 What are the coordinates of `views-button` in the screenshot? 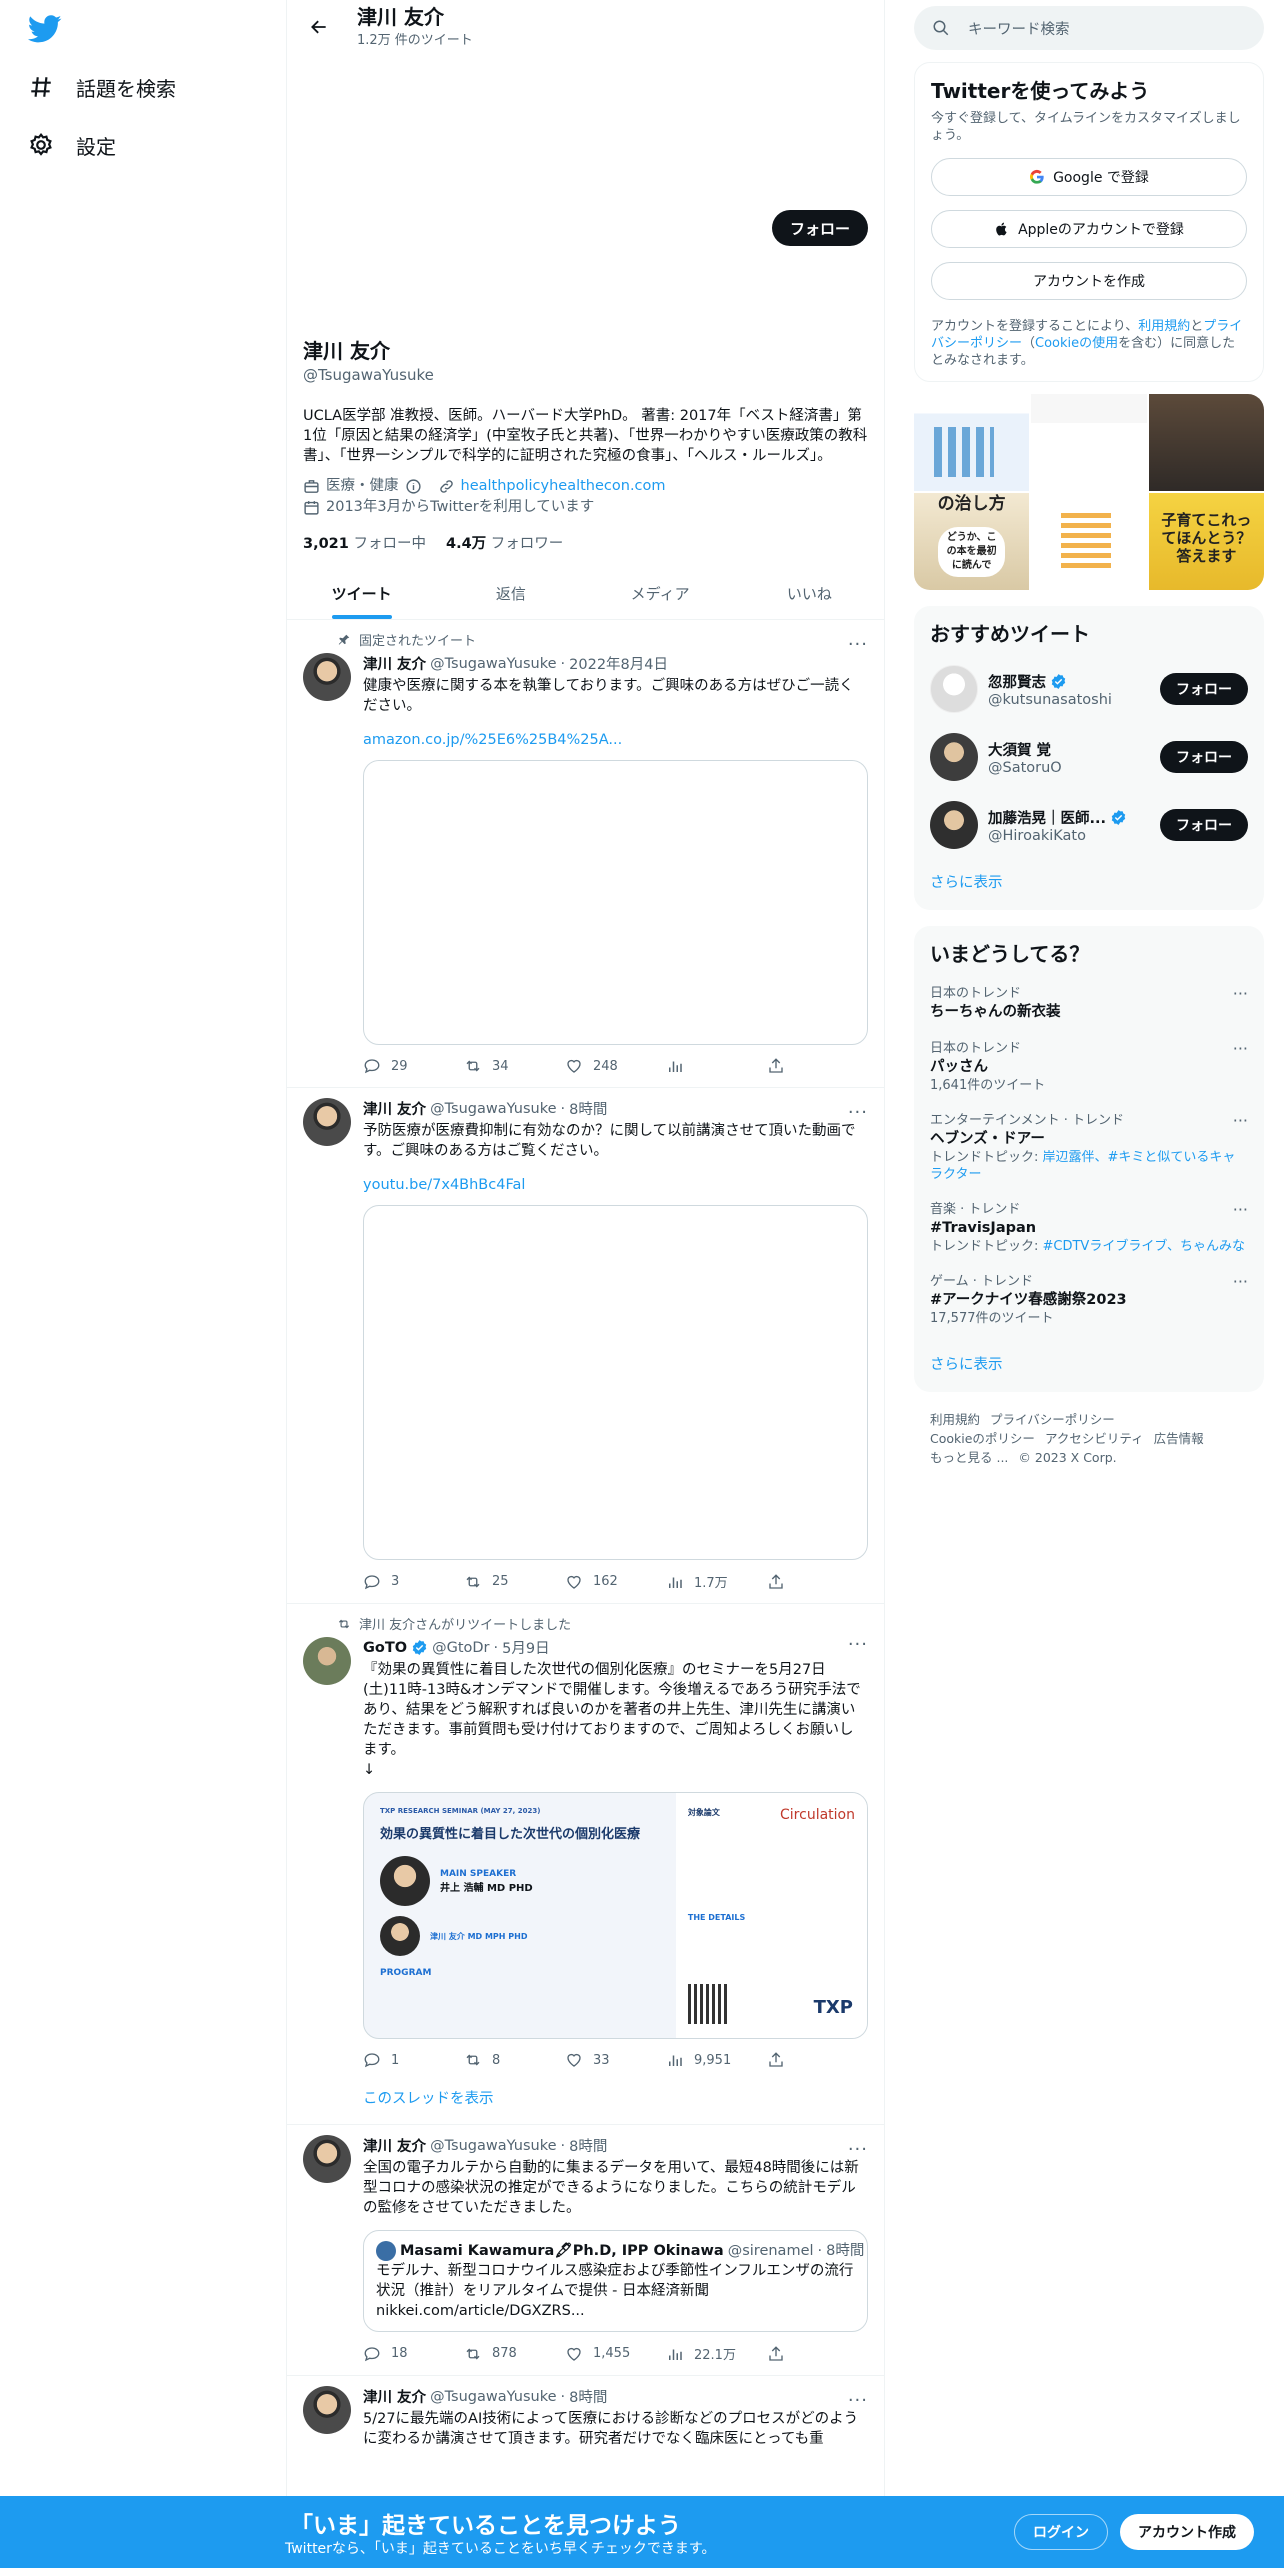 It's located at (716, 1066).